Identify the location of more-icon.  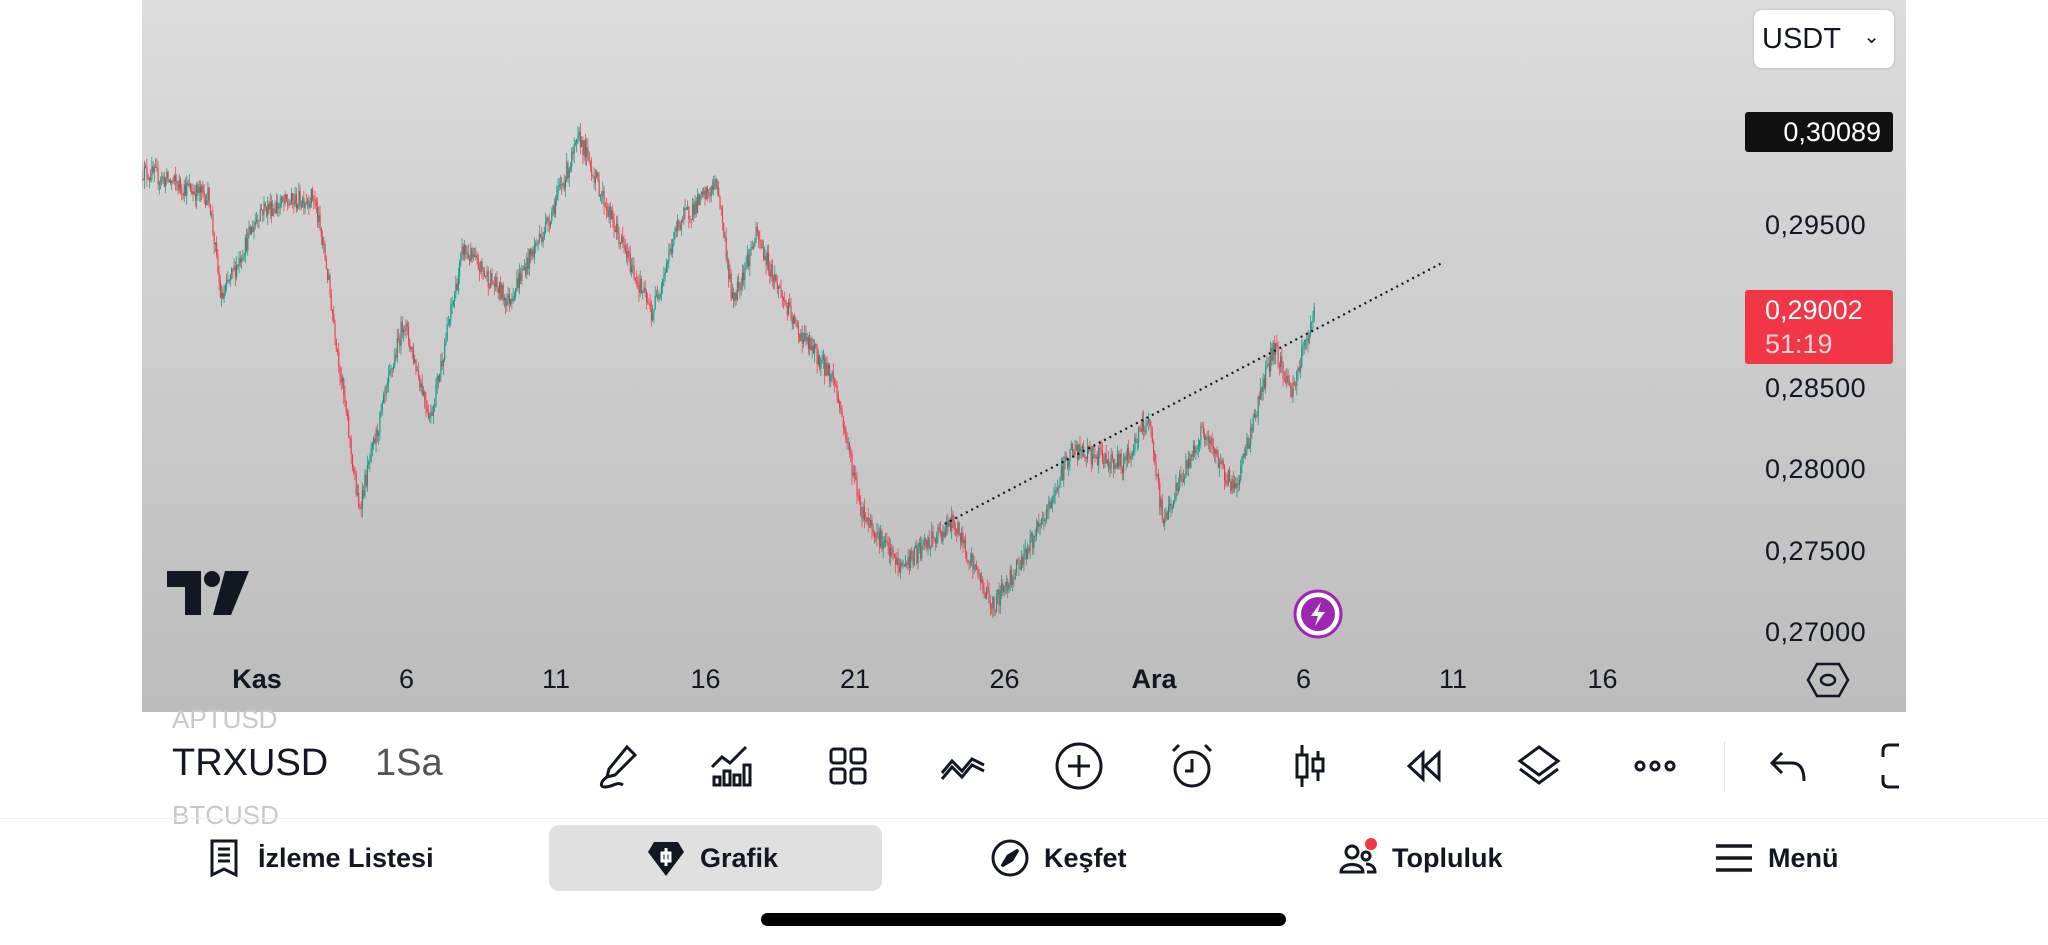
(1655, 766).